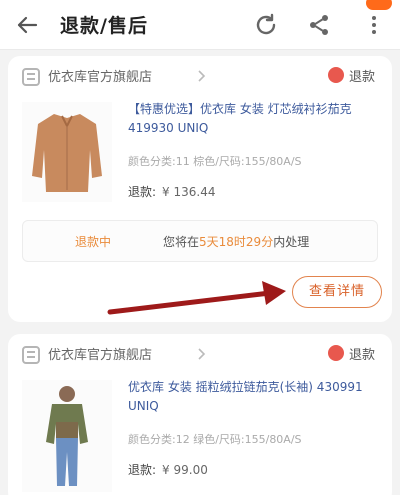 The width and height of the screenshot is (400, 495). Describe the element at coordinates (200, 25) in the screenshot. I see `top-bar: 退款/售后` at that location.